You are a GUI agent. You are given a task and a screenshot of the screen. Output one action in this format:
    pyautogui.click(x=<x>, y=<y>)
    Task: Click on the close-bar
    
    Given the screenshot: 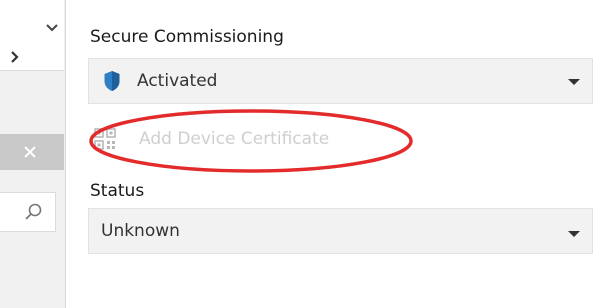 What is the action you would take?
    pyautogui.click(x=32, y=152)
    